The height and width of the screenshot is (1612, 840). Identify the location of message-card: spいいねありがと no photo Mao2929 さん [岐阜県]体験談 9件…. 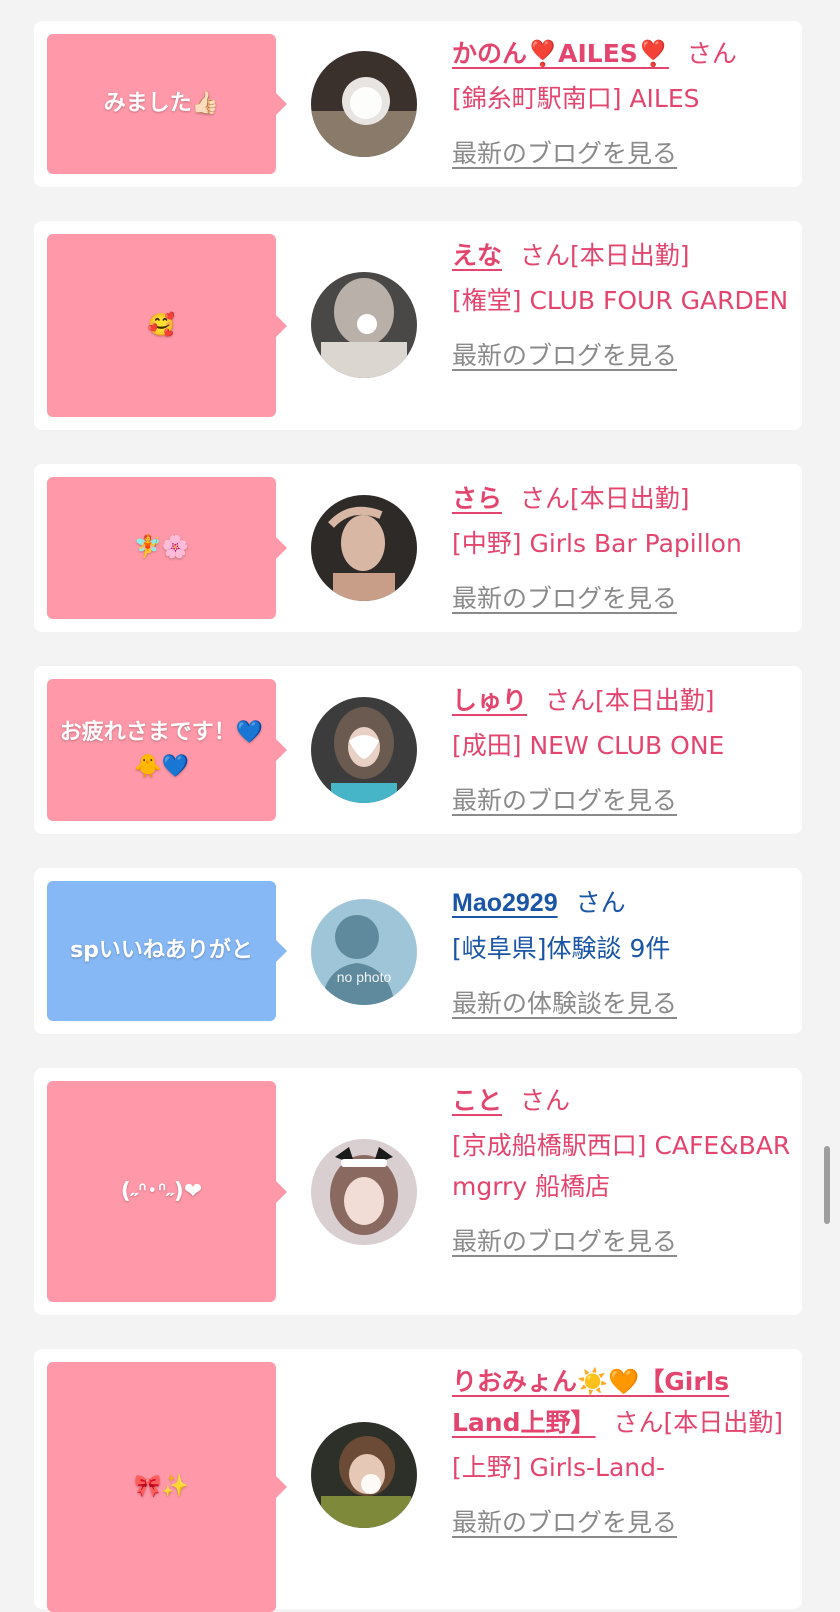
(418, 951).